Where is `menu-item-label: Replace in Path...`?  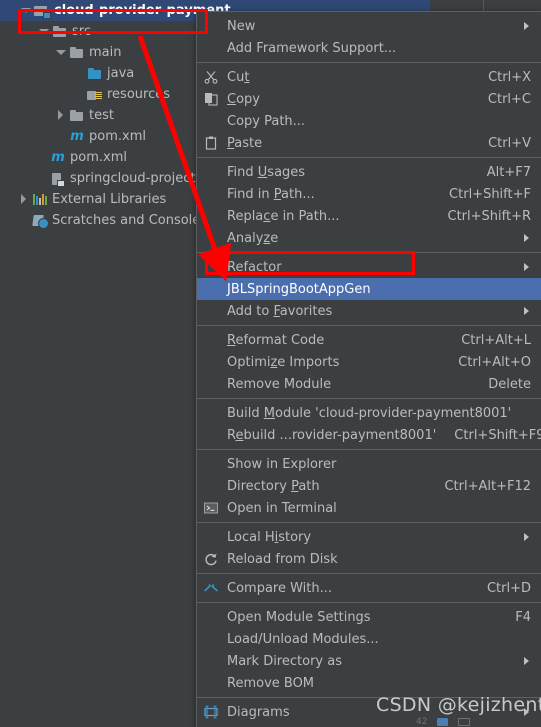
menu-item-label: Replace in Path... is located at coordinates (283, 216).